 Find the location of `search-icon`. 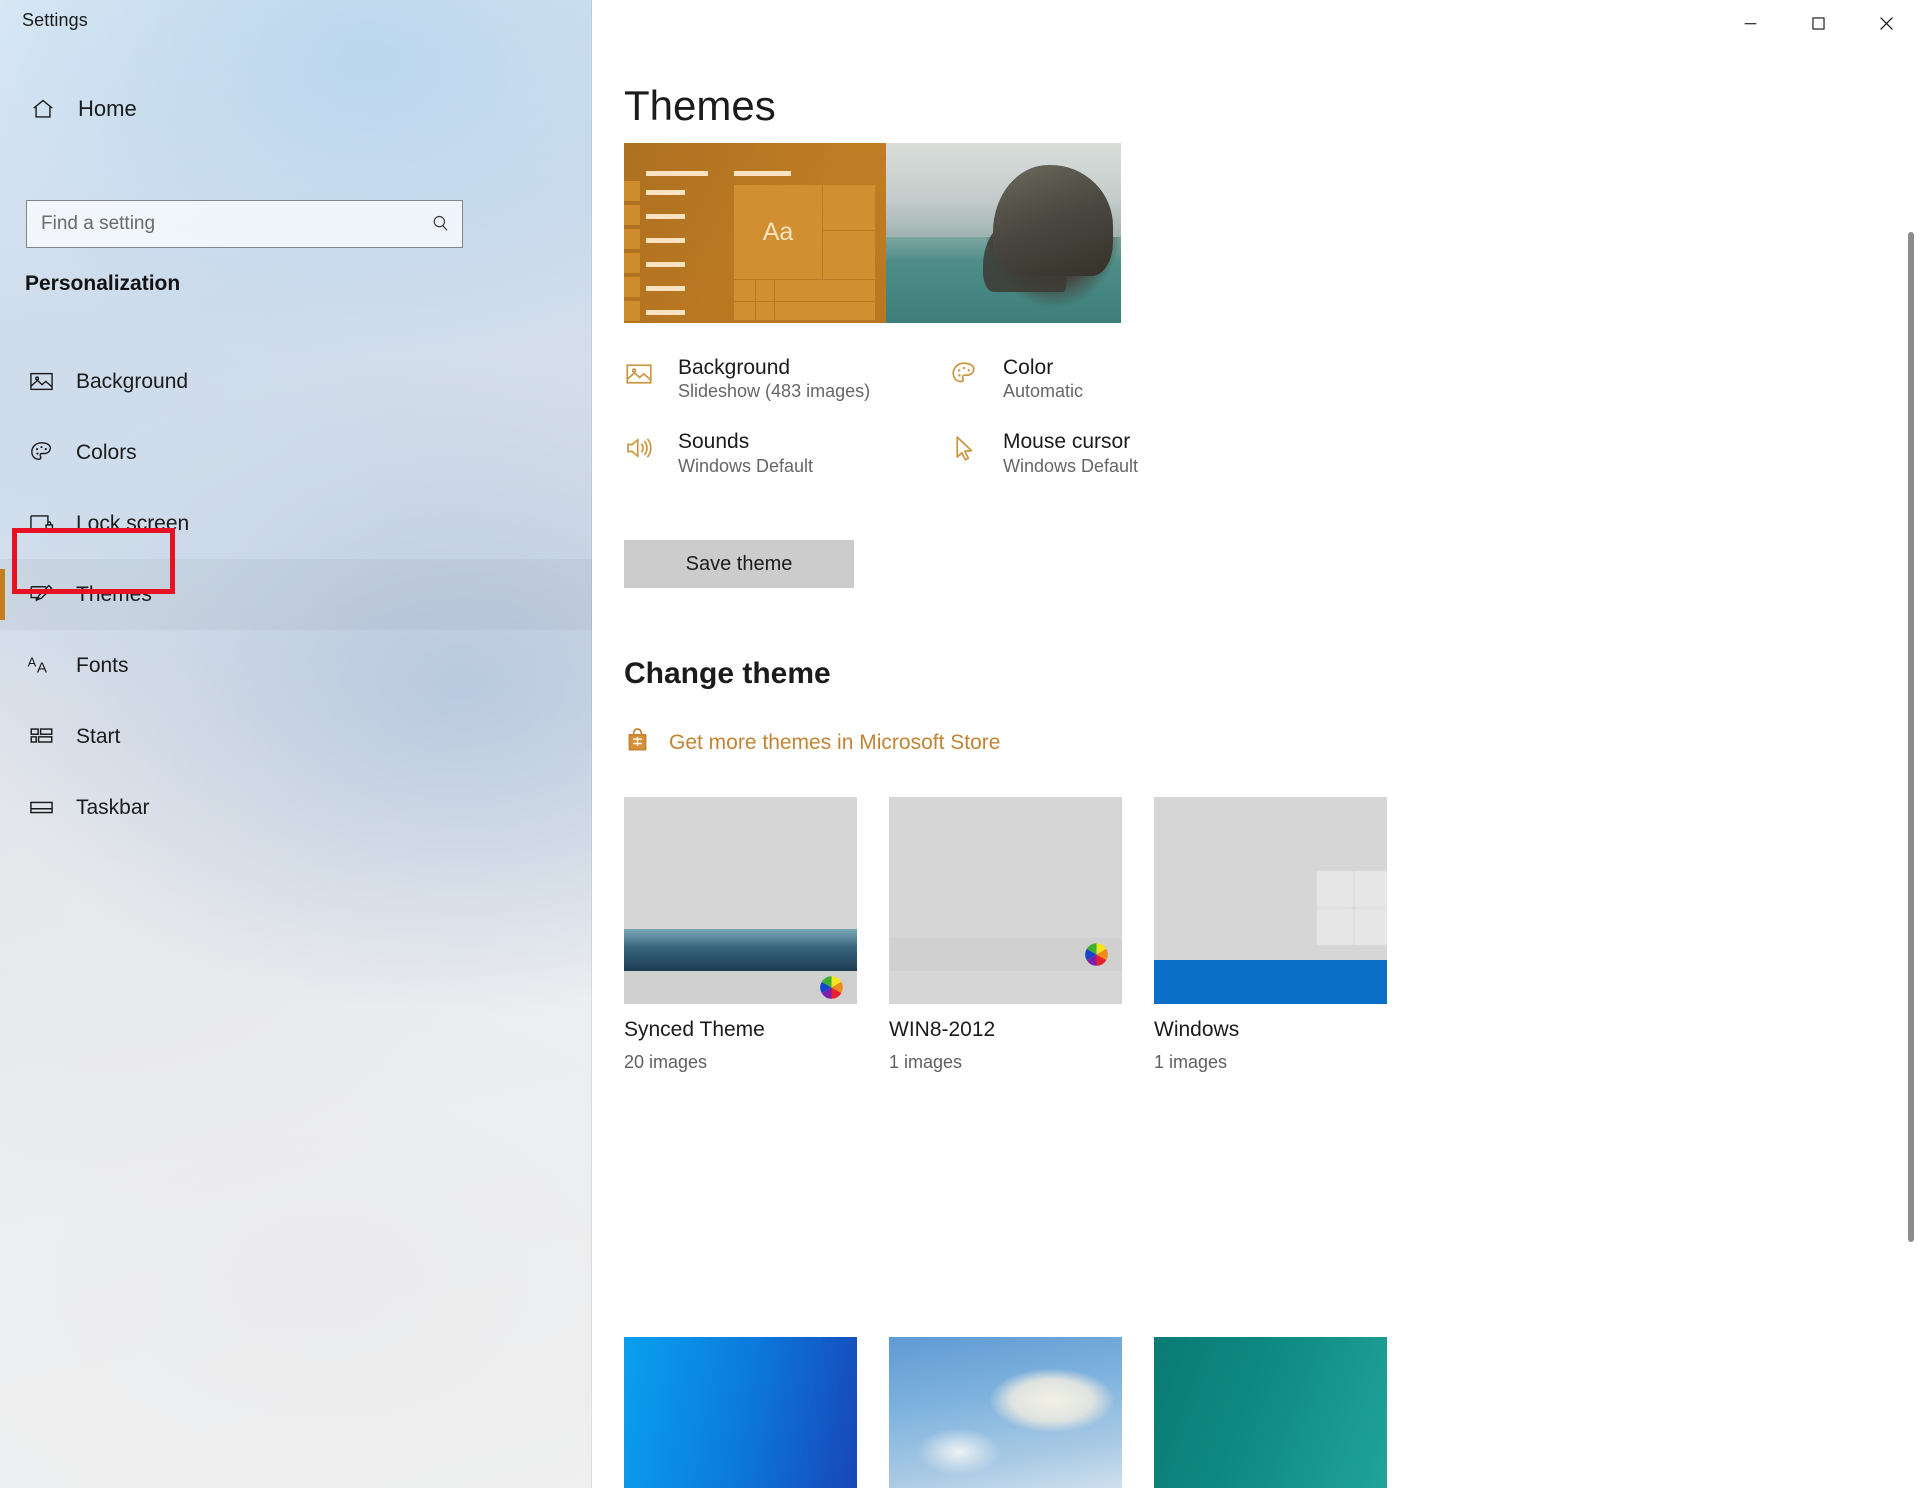

search-icon is located at coordinates (441, 224).